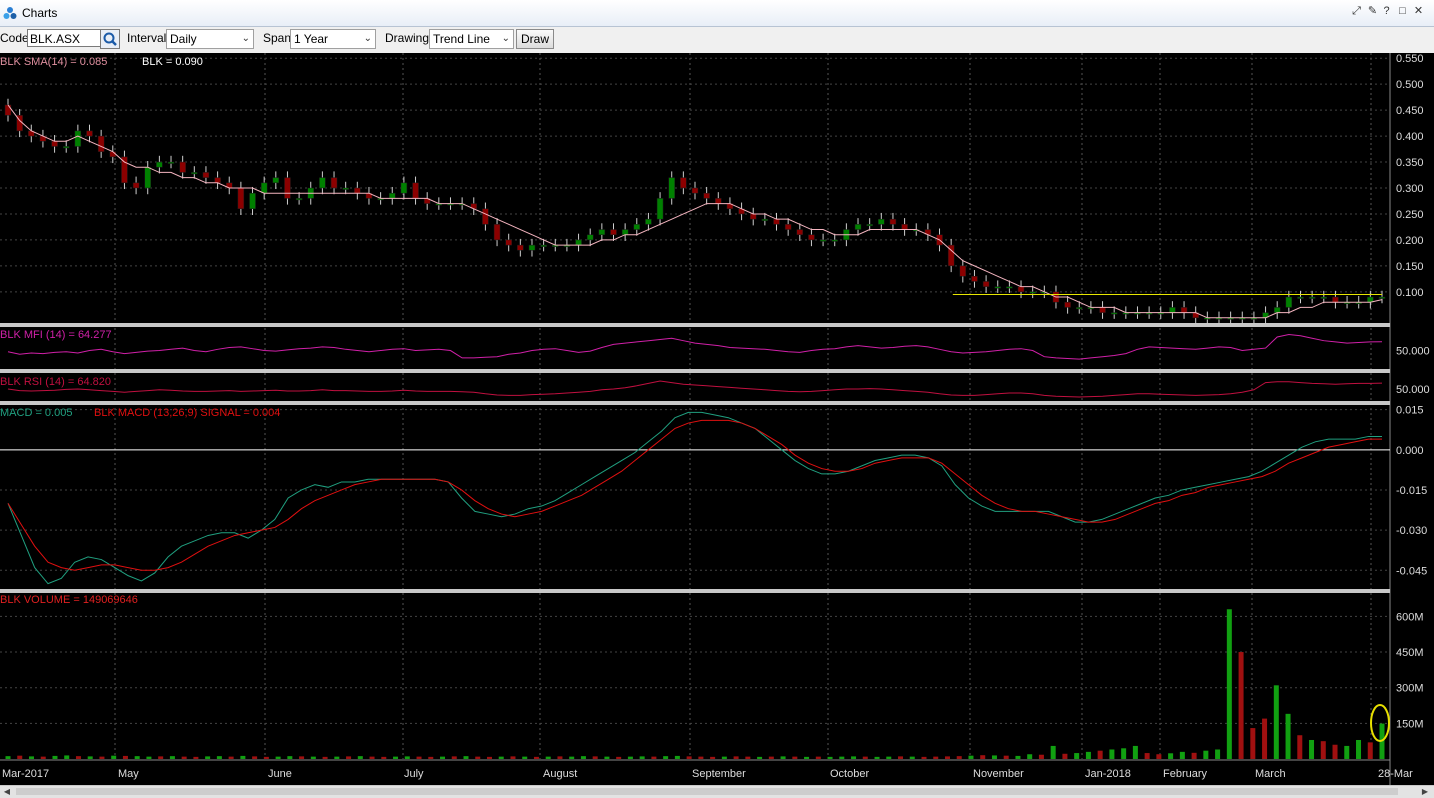 The width and height of the screenshot is (1434, 798). Describe the element at coordinates (505, 38) in the screenshot. I see `chevron-down-icon: ⌄` at that location.